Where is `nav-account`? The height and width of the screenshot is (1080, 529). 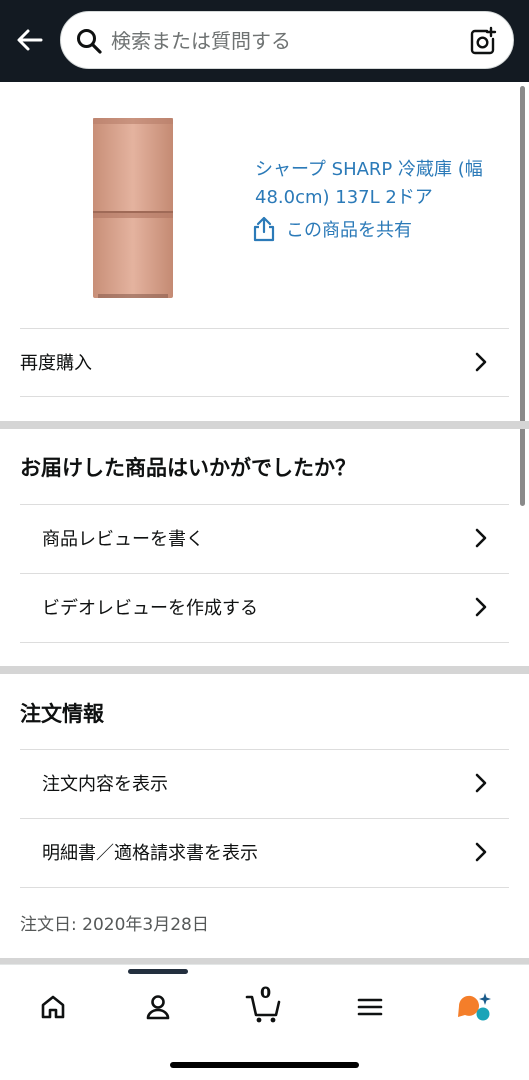 nav-account is located at coordinates (158, 1007).